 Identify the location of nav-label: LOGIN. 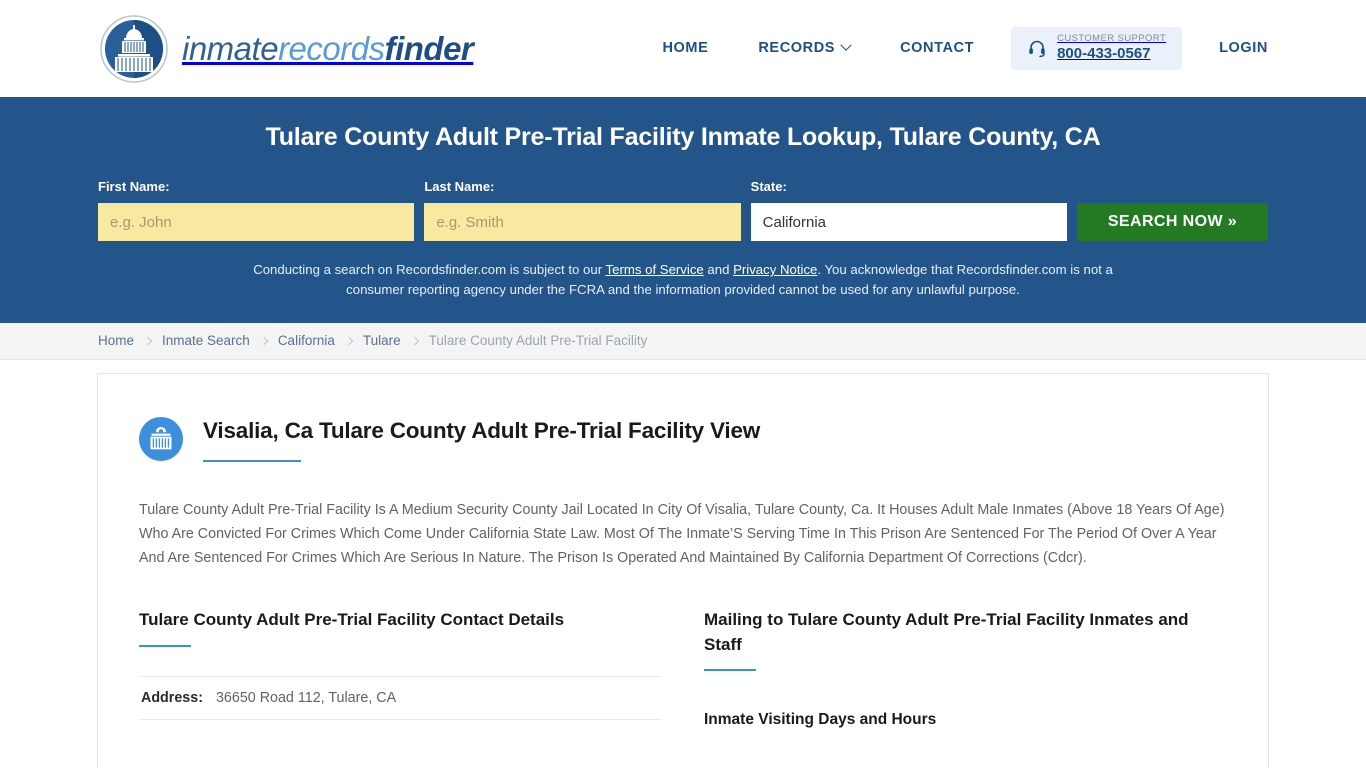
(1243, 48).